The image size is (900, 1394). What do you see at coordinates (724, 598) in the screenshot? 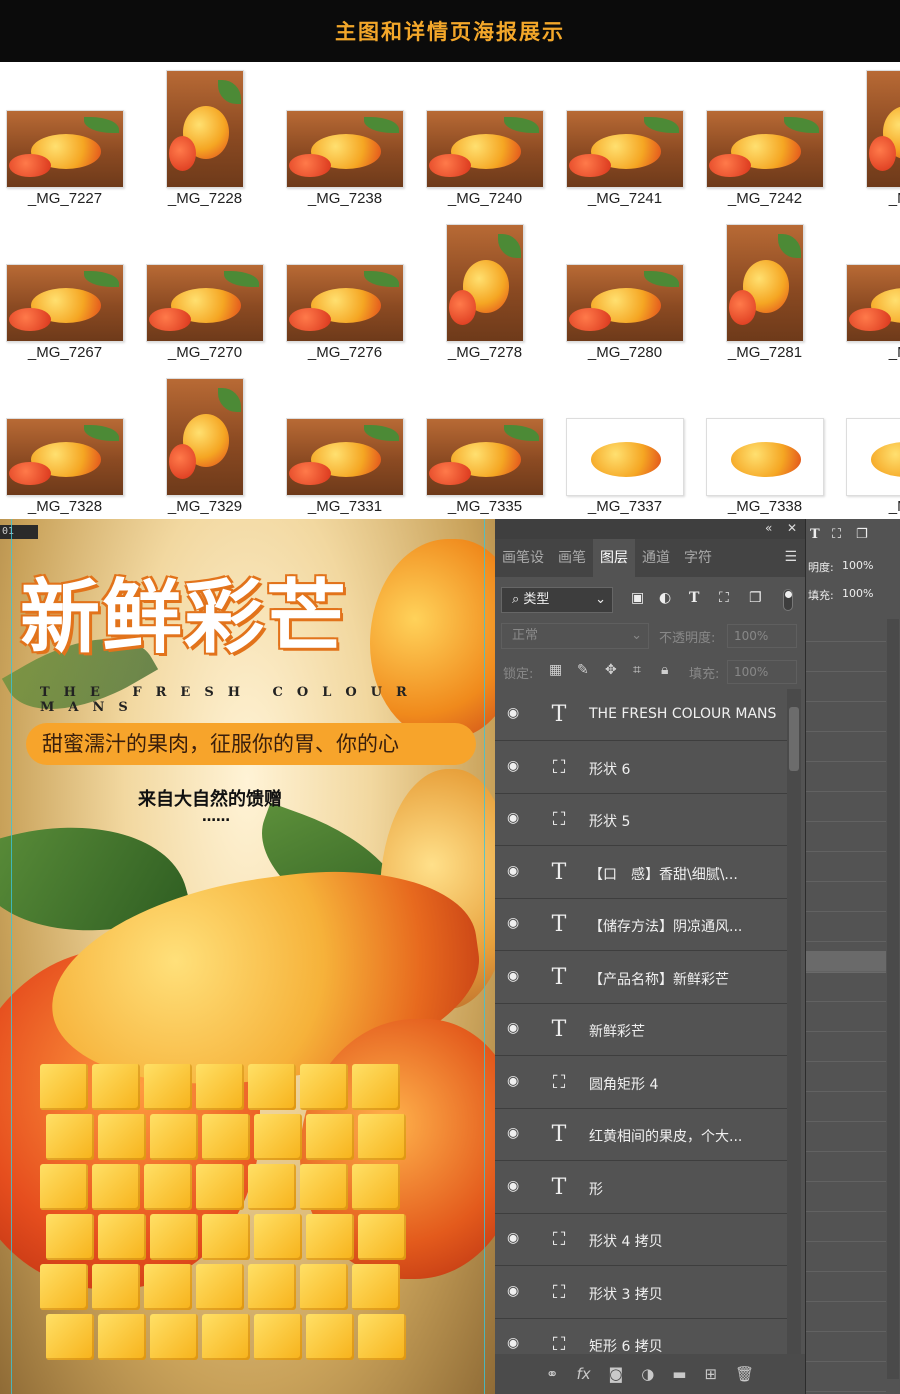
I see `shape-filter-icon: ⛶` at bounding box center [724, 598].